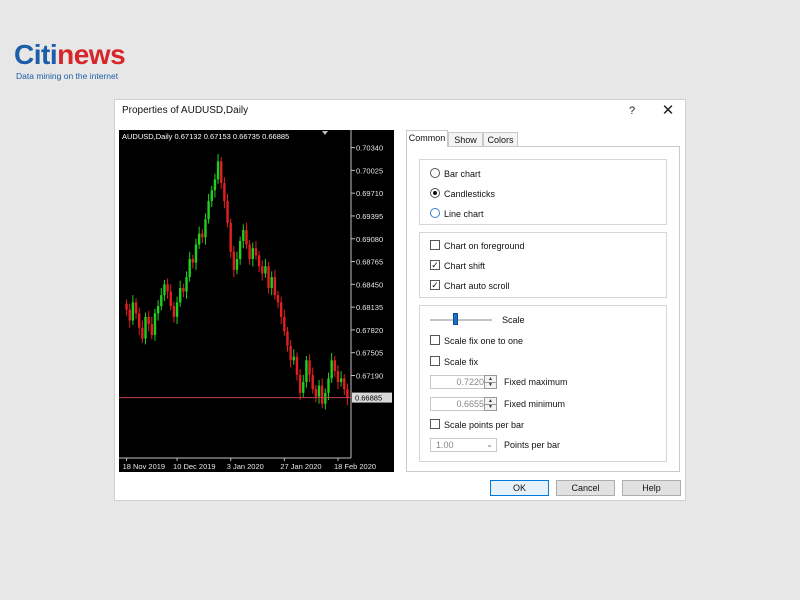 The height and width of the screenshot is (600, 800). I want to click on chart-foreground-label: Chart on foreground, so click(484, 246).